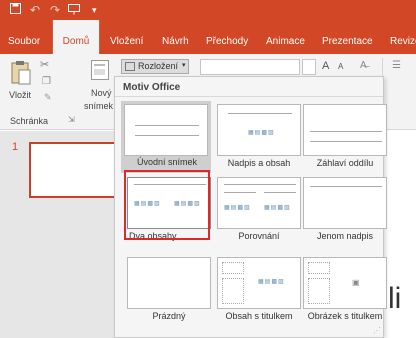 Image resolution: width=416 pixels, height=338 pixels. Describe the element at coordinates (340, 66) in the screenshot. I see `shrink-font-button: A` at that location.